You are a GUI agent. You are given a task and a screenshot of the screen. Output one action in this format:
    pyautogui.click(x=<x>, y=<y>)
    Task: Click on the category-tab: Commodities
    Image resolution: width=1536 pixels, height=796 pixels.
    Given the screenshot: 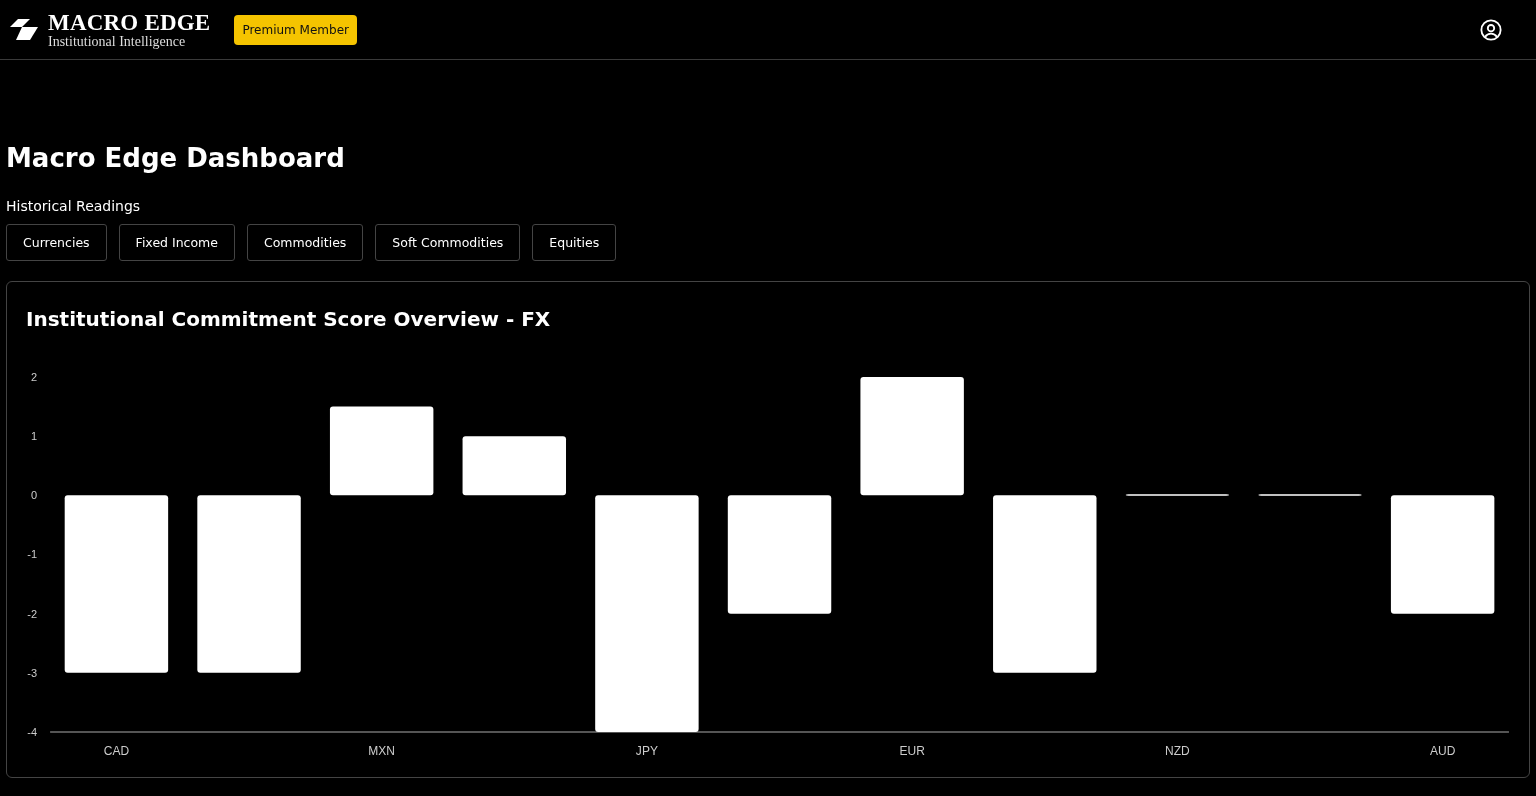 What is the action you would take?
    pyautogui.click(x=305, y=242)
    